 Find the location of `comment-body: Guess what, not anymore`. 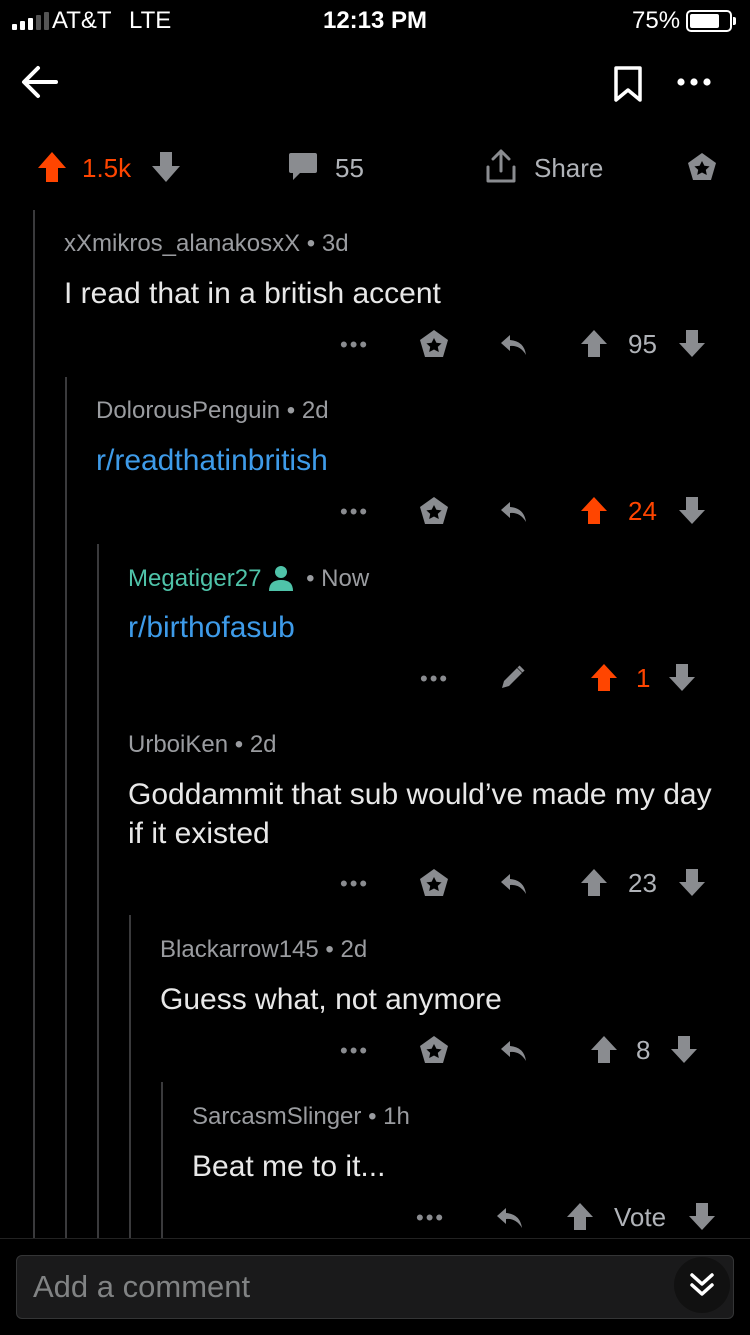

comment-body: Guess what, not anymore is located at coordinates (331, 999).